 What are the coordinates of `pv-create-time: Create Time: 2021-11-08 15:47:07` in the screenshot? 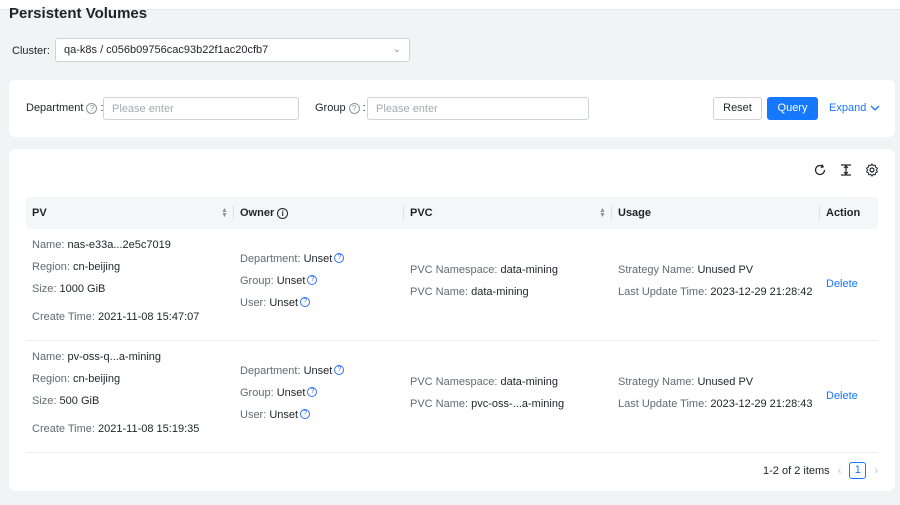 It's located at (116, 317).